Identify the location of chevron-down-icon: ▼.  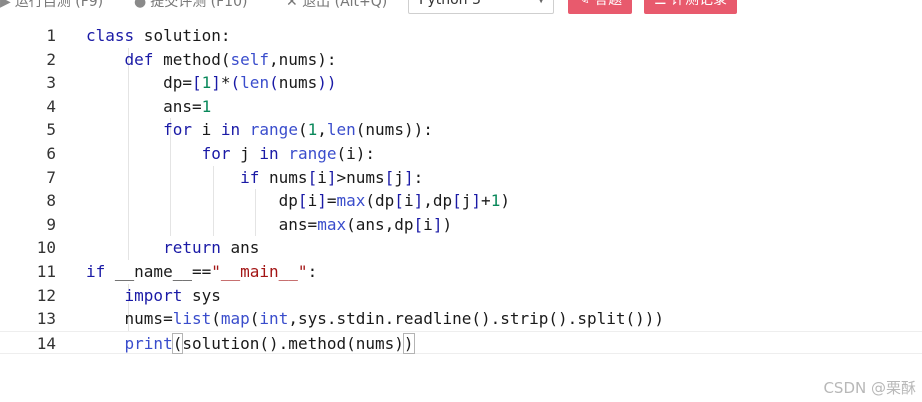
(541, 6).